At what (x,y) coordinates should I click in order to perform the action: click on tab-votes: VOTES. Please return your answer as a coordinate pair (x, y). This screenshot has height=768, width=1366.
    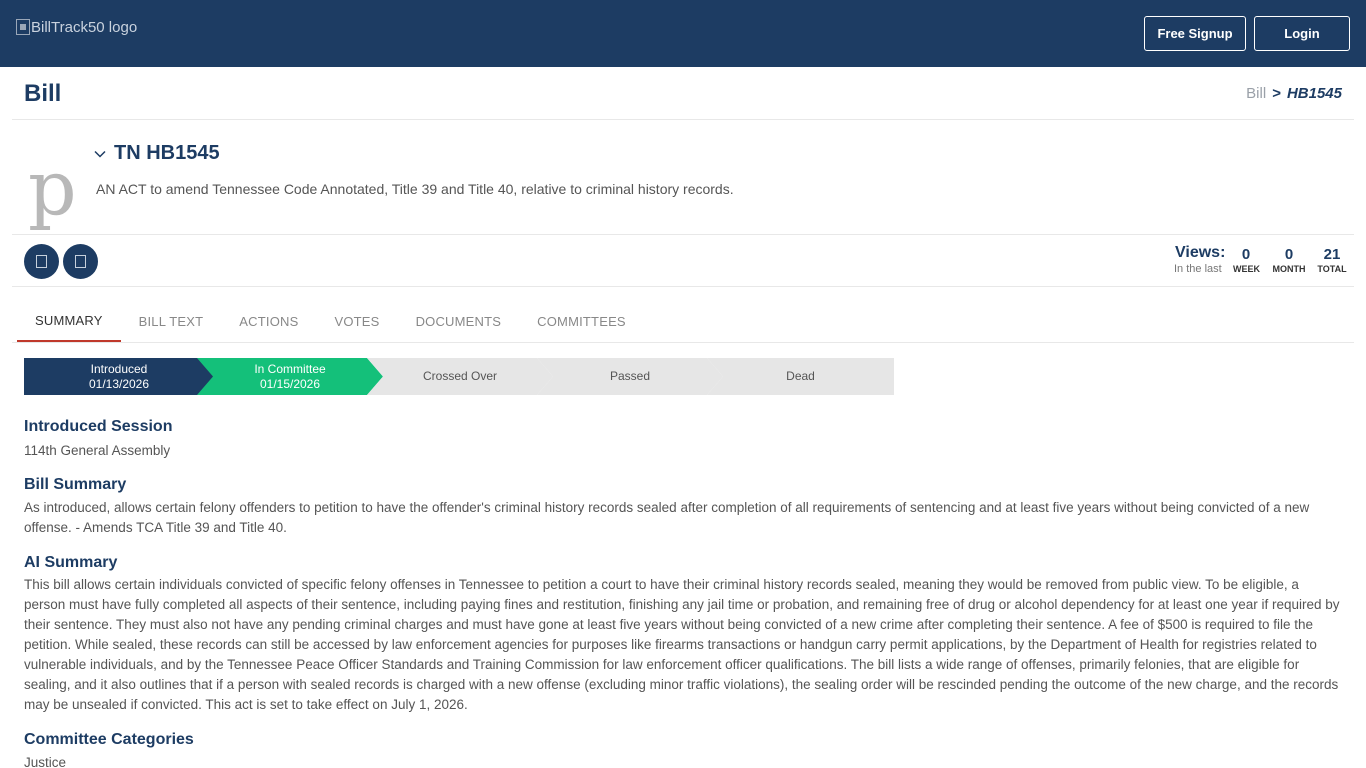
    Looking at the image, I should click on (356, 321).